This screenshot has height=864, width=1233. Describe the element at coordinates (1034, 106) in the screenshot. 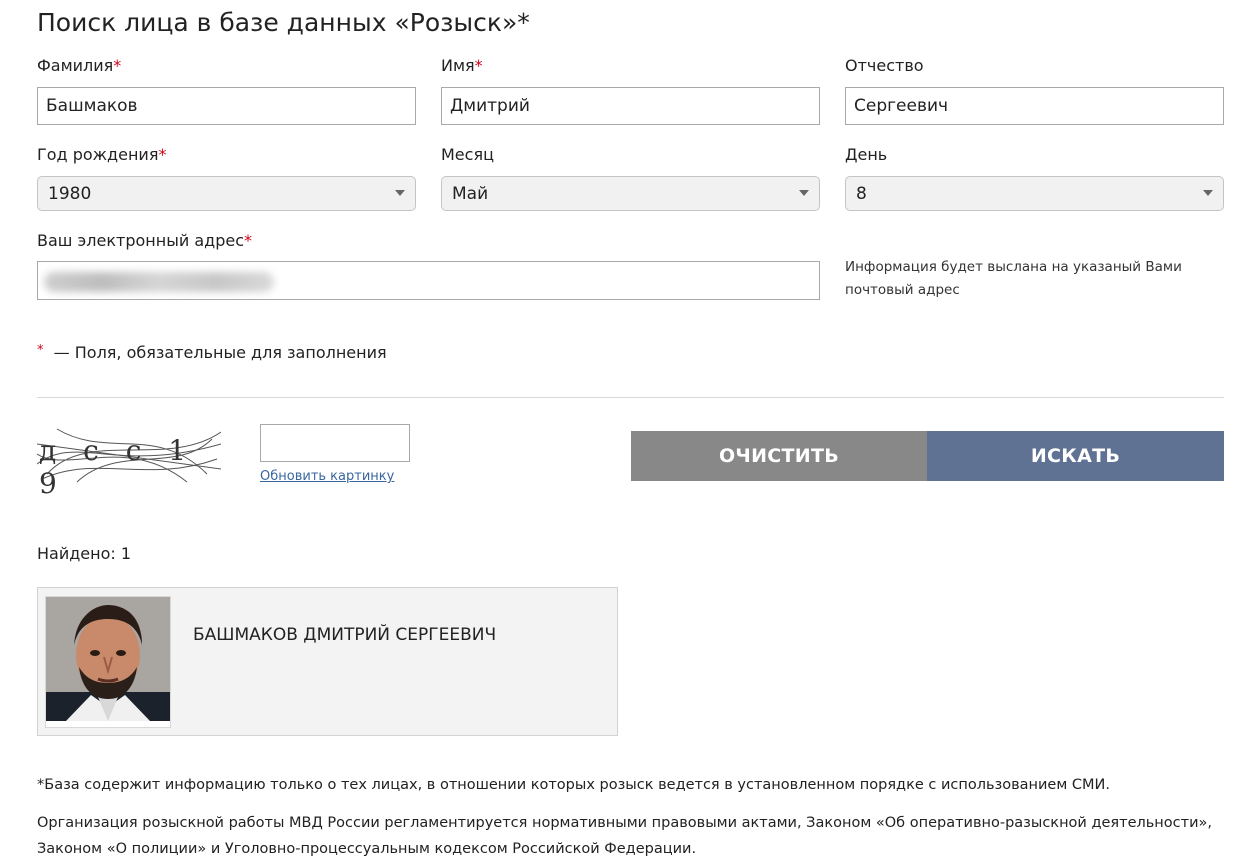

I see `patronymic-input: Сергеевич` at that location.